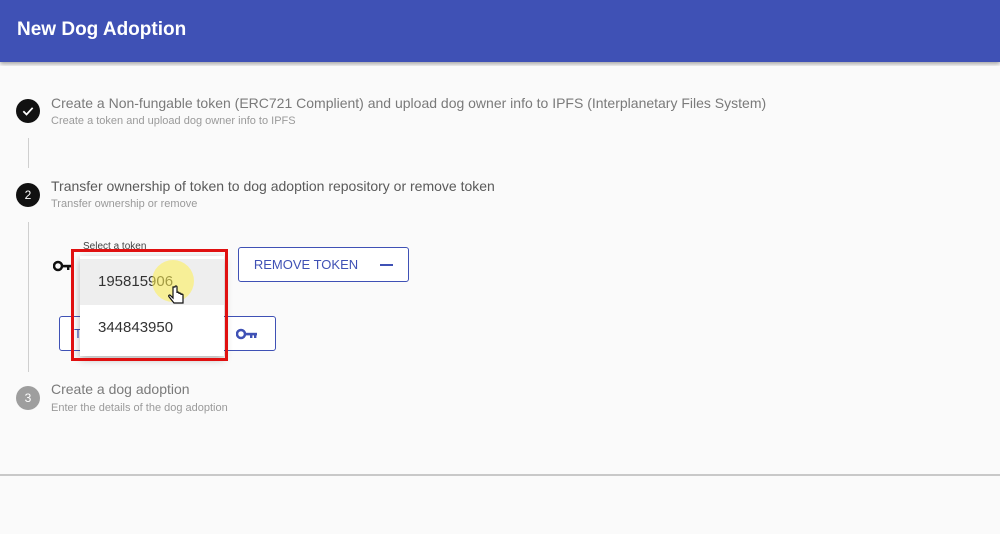 The image size is (1000, 534). What do you see at coordinates (500, 31) in the screenshot?
I see `app-bar: New Dog Adoption` at bounding box center [500, 31].